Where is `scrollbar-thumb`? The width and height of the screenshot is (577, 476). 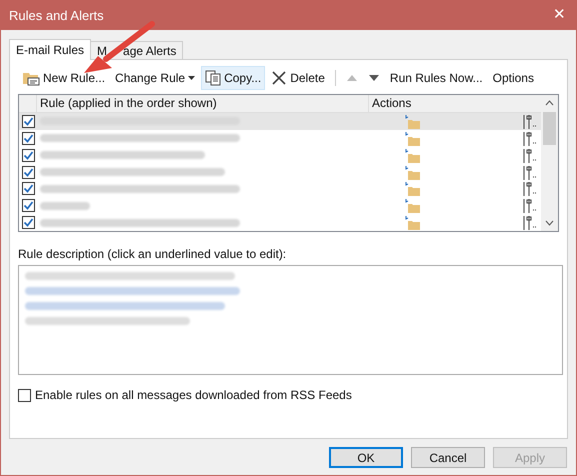
scrollbar-thumb is located at coordinates (549, 128).